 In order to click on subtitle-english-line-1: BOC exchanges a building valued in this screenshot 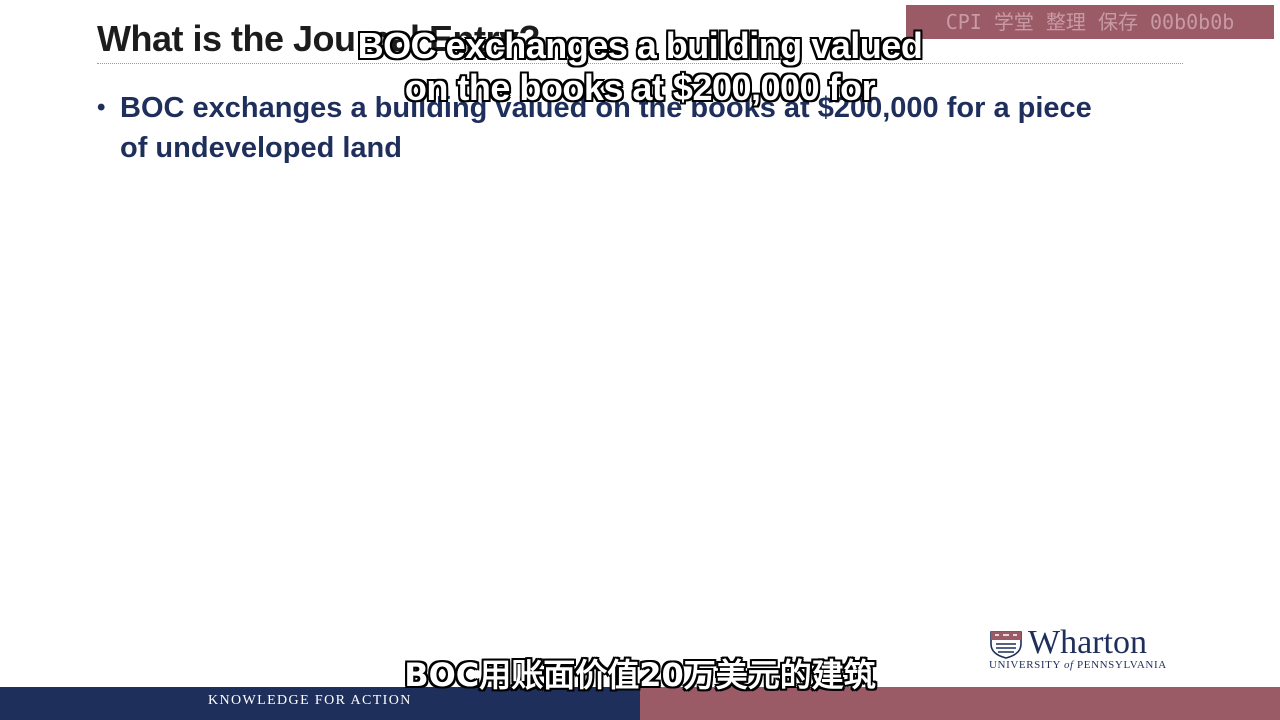, I will do `click(640, 45)`.